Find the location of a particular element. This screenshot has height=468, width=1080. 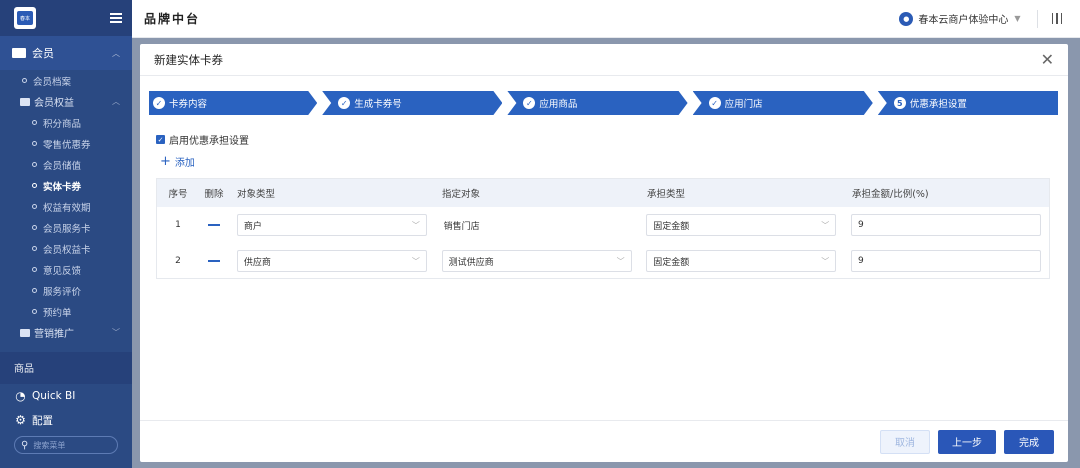

step-label: 优惠承担设置 is located at coordinates (938, 104).